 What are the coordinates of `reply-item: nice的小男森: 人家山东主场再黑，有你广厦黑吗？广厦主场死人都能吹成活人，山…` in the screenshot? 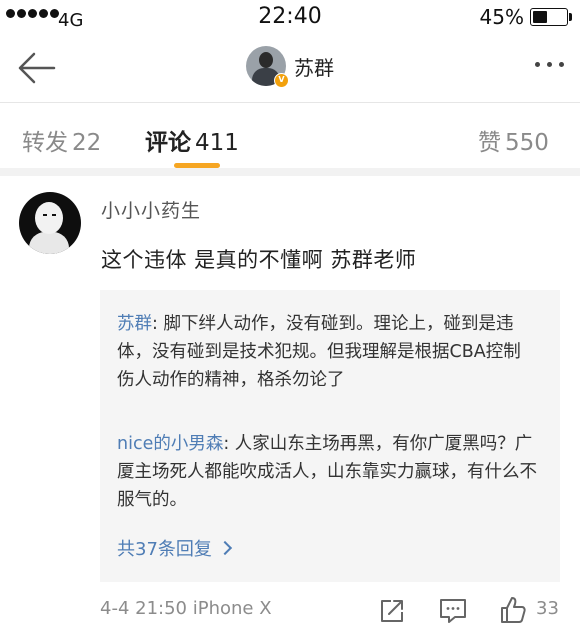 It's located at (327, 472).